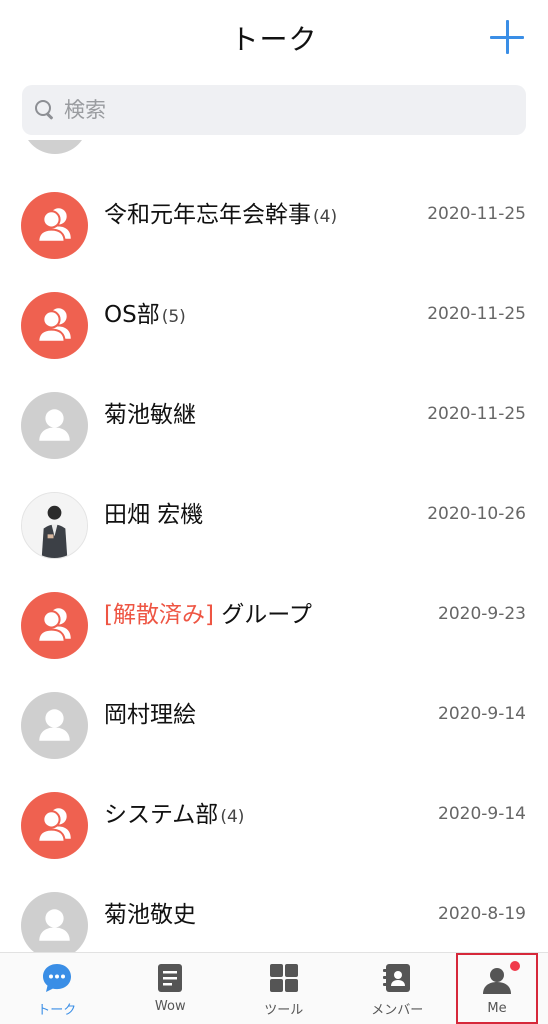 This screenshot has width=548, height=1024. I want to click on tab-bar: トーク Wow ツール メンバー Me, so click(274, 988).